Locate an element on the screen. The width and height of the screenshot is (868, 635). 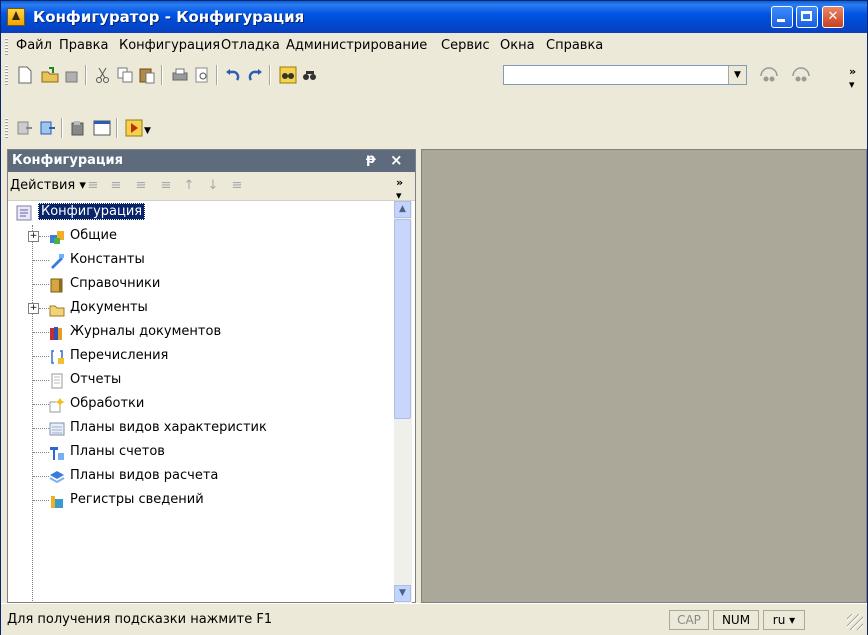
tree-item-label: Отчеты is located at coordinates (95, 379).